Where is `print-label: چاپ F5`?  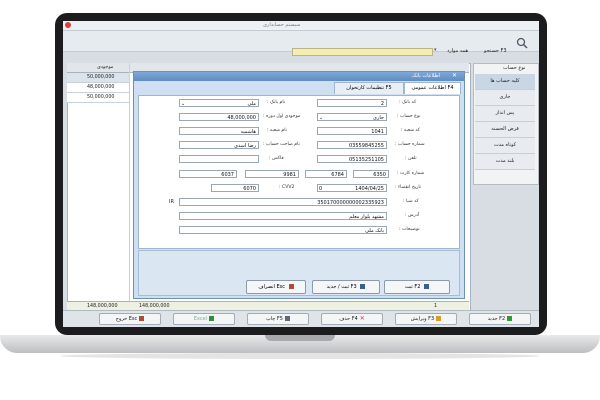 print-label: چاپ F5 is located at coordinates (274, 319).